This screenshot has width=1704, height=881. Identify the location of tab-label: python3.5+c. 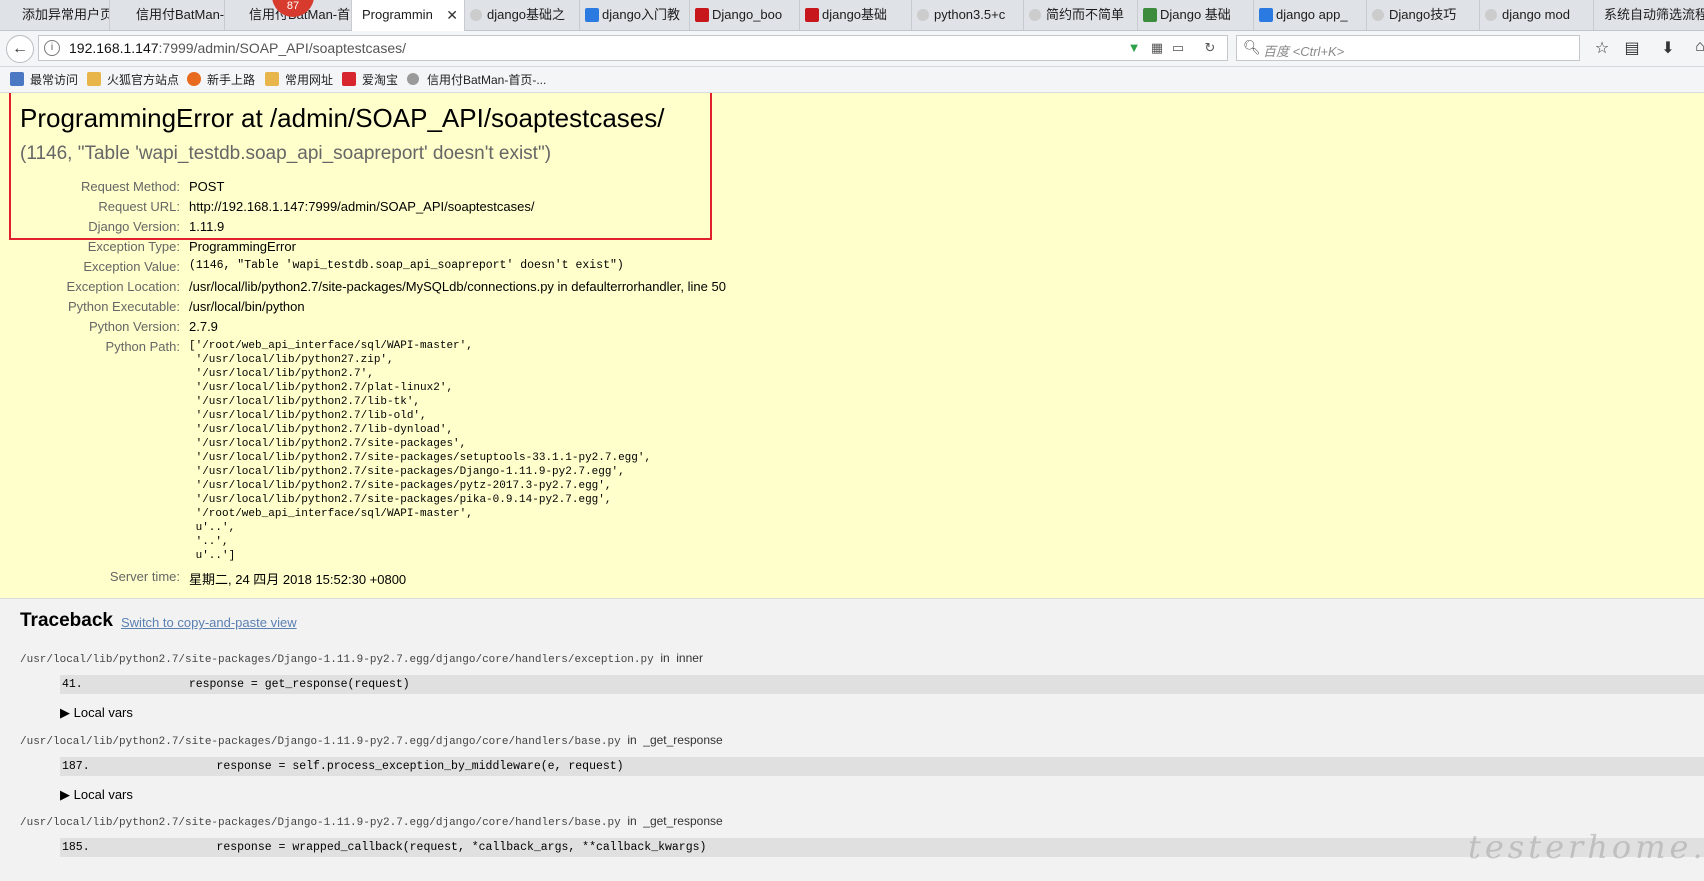
(970, 14).